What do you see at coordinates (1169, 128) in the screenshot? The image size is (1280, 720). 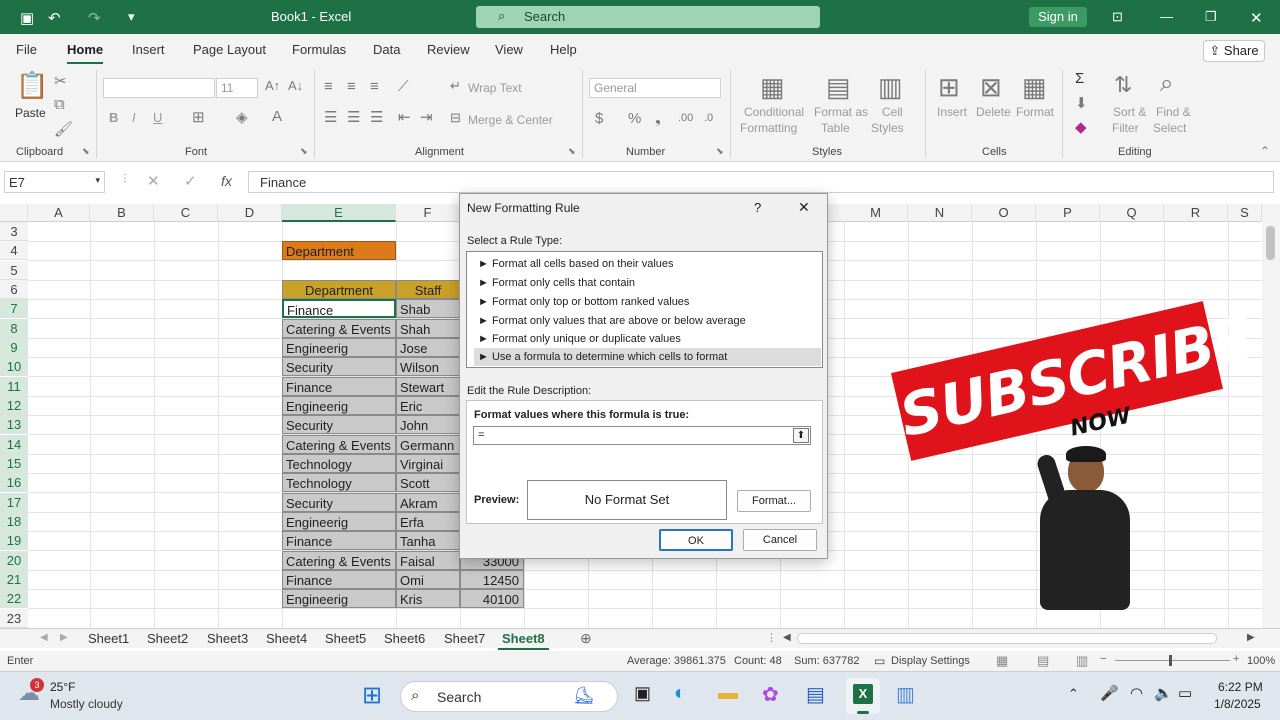 I see `find-select-label-2: Select` at bounding box center [1169, 128].